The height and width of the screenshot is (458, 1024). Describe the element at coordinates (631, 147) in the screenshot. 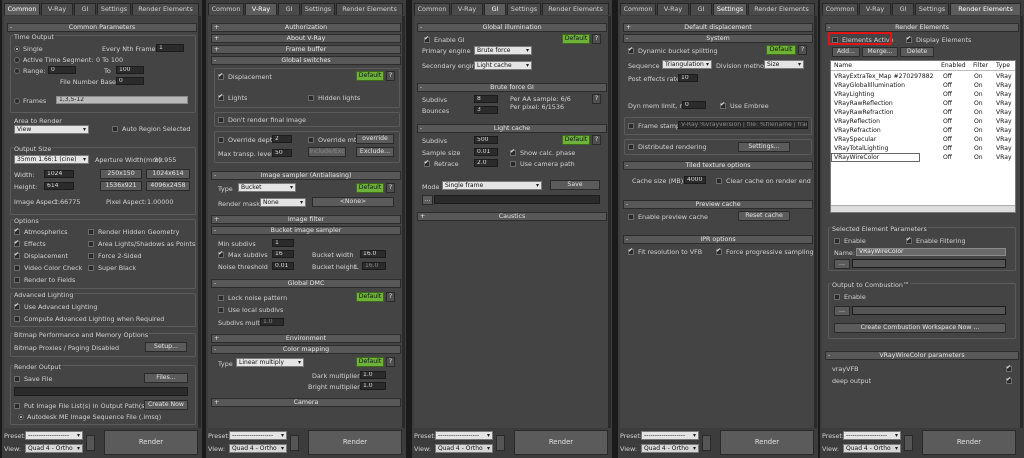

I see `distributed-rendering-checkbox` at that location.